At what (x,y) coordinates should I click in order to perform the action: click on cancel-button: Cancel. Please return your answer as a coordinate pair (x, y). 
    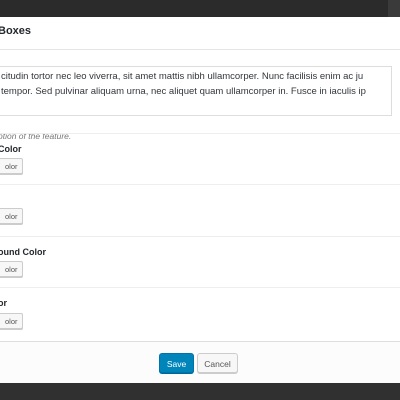
    Looking at the image, I should click on (217, 363).